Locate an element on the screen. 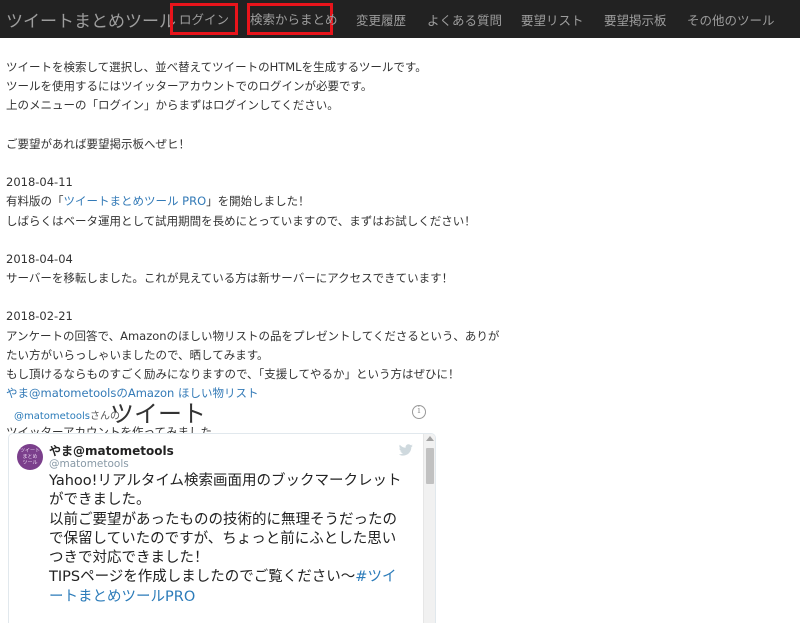 The height and width of the screenshot is (623, 800). intro-line: ツールを使用するにはツイッターアカウントでのログインが必要です。 is located at coordinates (189, 86).